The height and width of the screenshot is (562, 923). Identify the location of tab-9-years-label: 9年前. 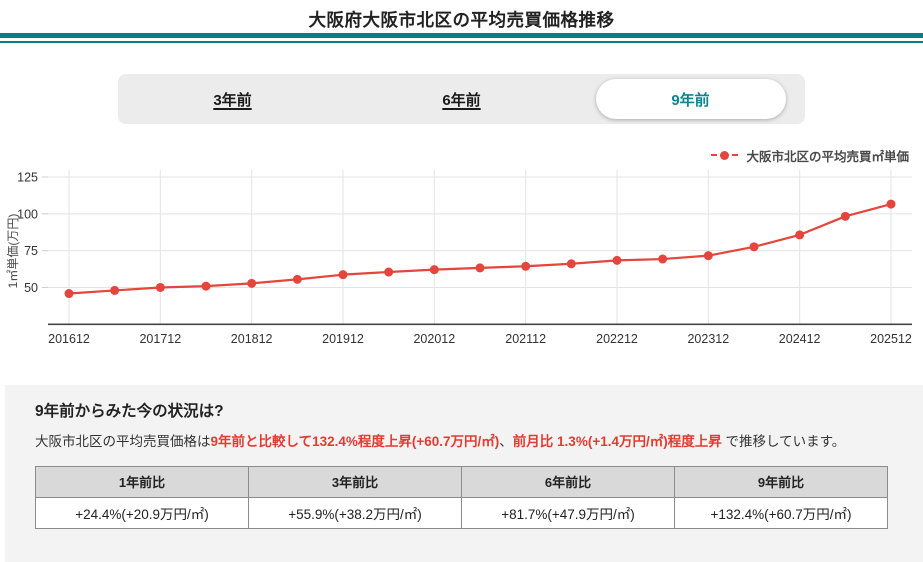
(690, 100).